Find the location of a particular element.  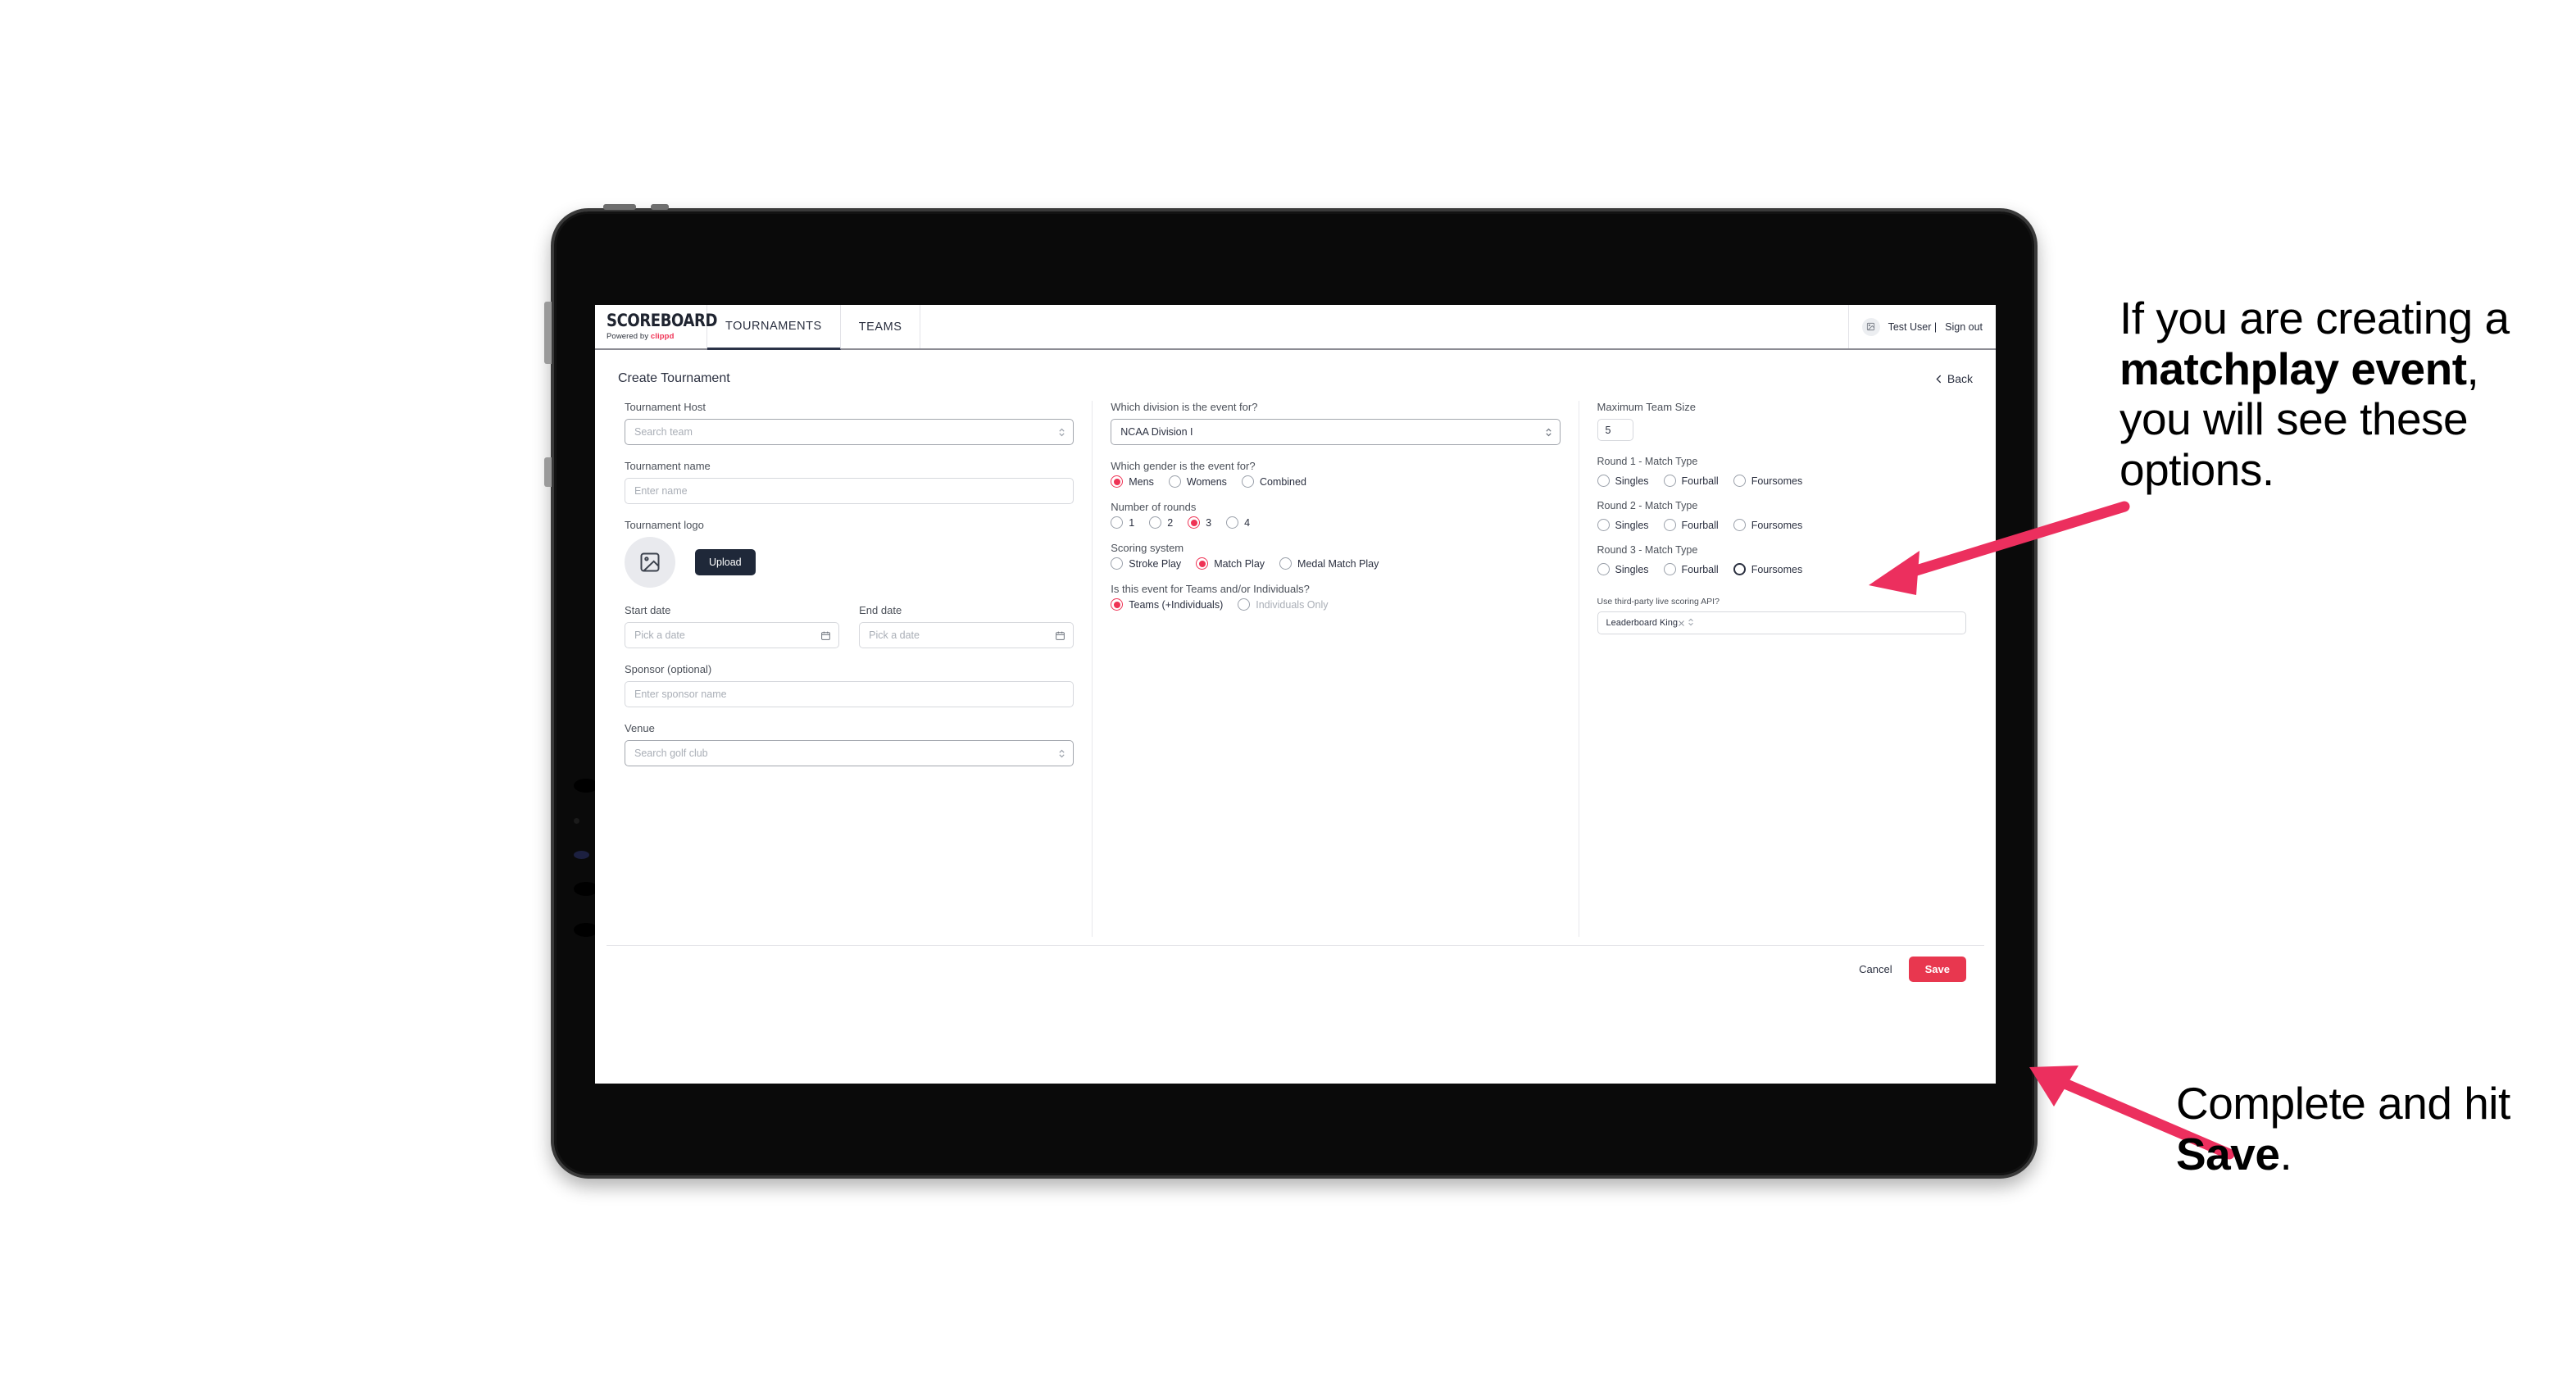

scoring-option-medal-match-play: Medal Match Play is located at coordinates (1329, 563).